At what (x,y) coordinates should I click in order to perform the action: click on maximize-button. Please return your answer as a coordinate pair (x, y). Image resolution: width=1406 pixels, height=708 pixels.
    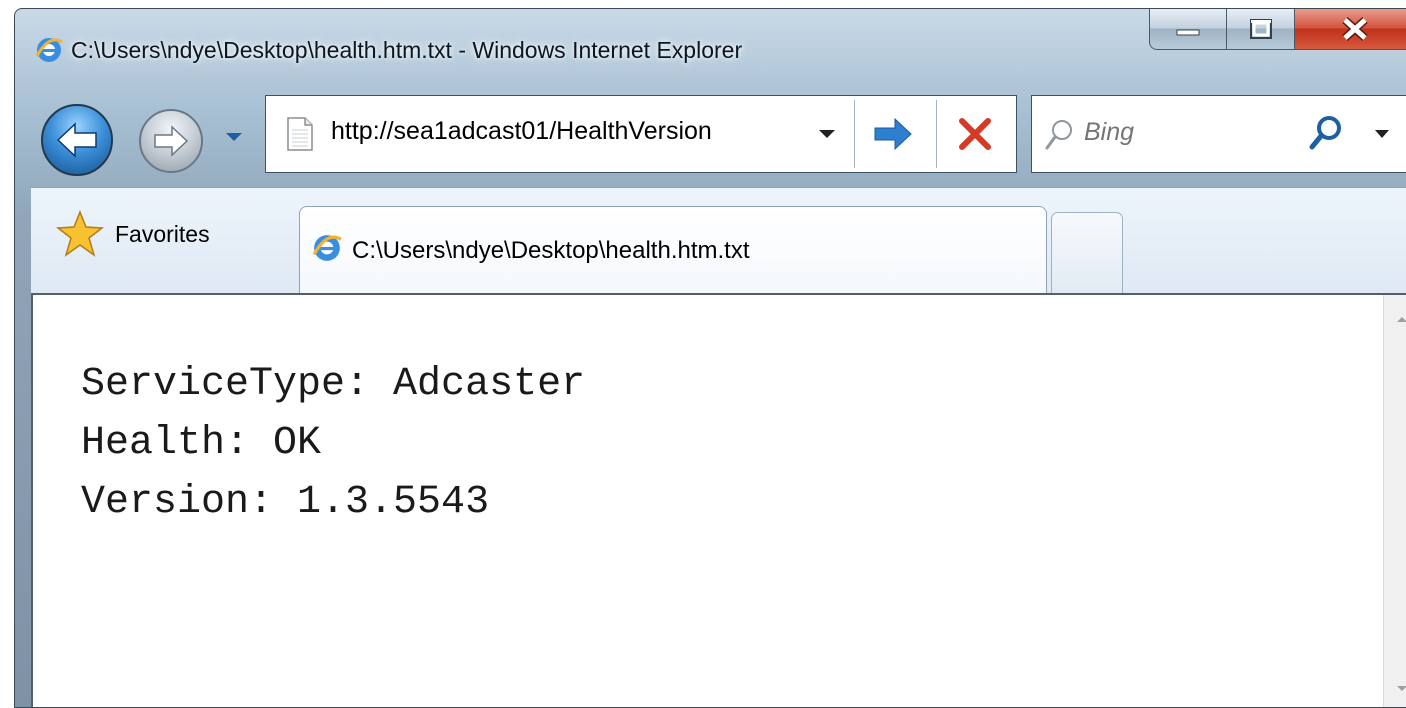
    Looking at the image, I should click on (1261, 29).